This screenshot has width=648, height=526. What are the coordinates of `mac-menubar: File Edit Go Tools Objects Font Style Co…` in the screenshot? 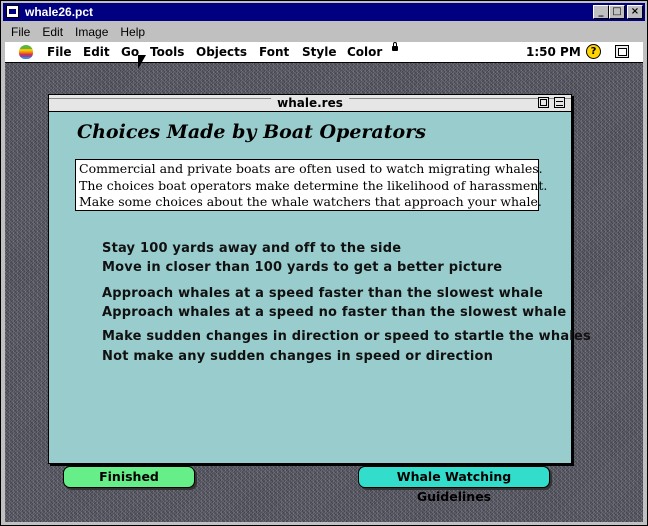 It's located at (324, 52).